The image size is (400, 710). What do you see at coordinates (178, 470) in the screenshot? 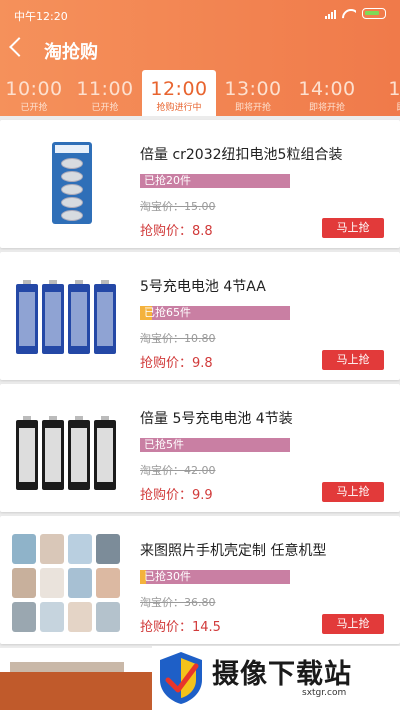
I see `original-price: 淘宝价：42.00` at bounding box center [178, 470].